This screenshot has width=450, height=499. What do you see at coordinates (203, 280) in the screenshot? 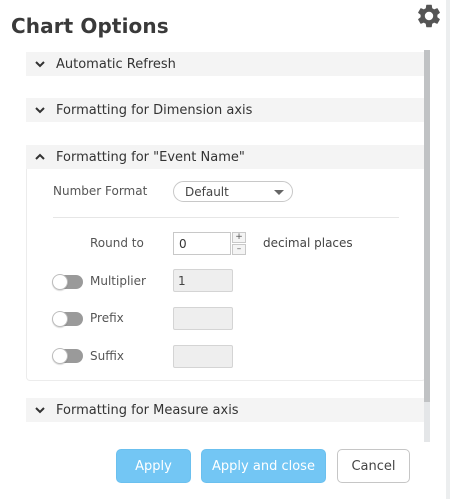
I see `multiplier-input: 1` at bounding box center [203, 280].